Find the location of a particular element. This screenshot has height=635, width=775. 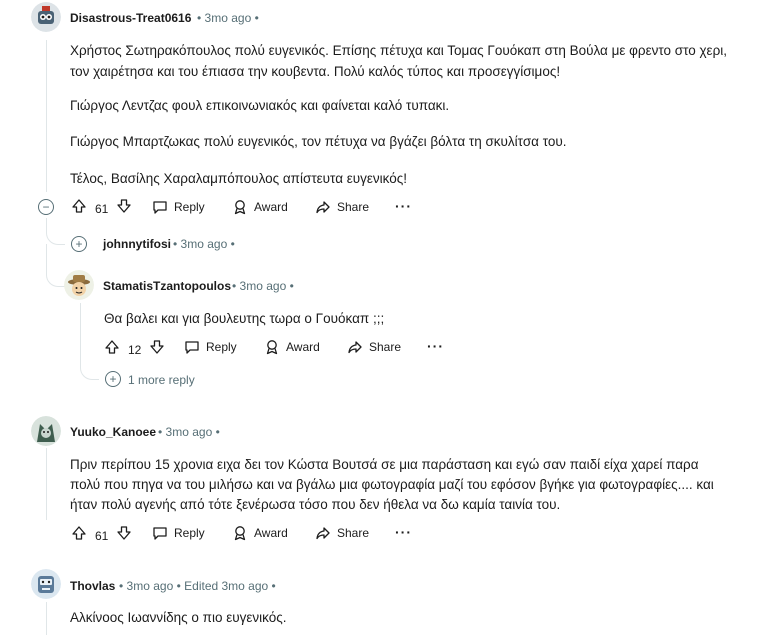

username: johnnytifosi is located at coordinates (137, 244).